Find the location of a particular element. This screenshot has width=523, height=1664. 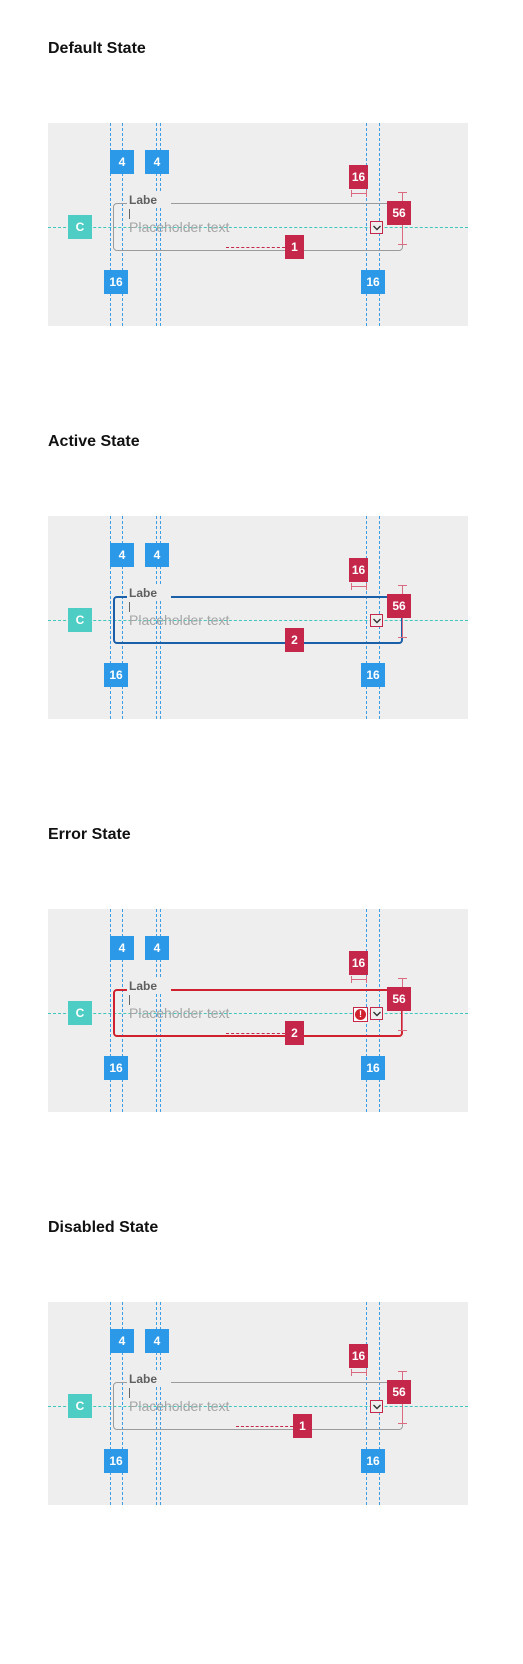

spec-canvas: Labe Placeholder text 4 4 16 16 C 16 56 2 is located at coordinates (258, 617).